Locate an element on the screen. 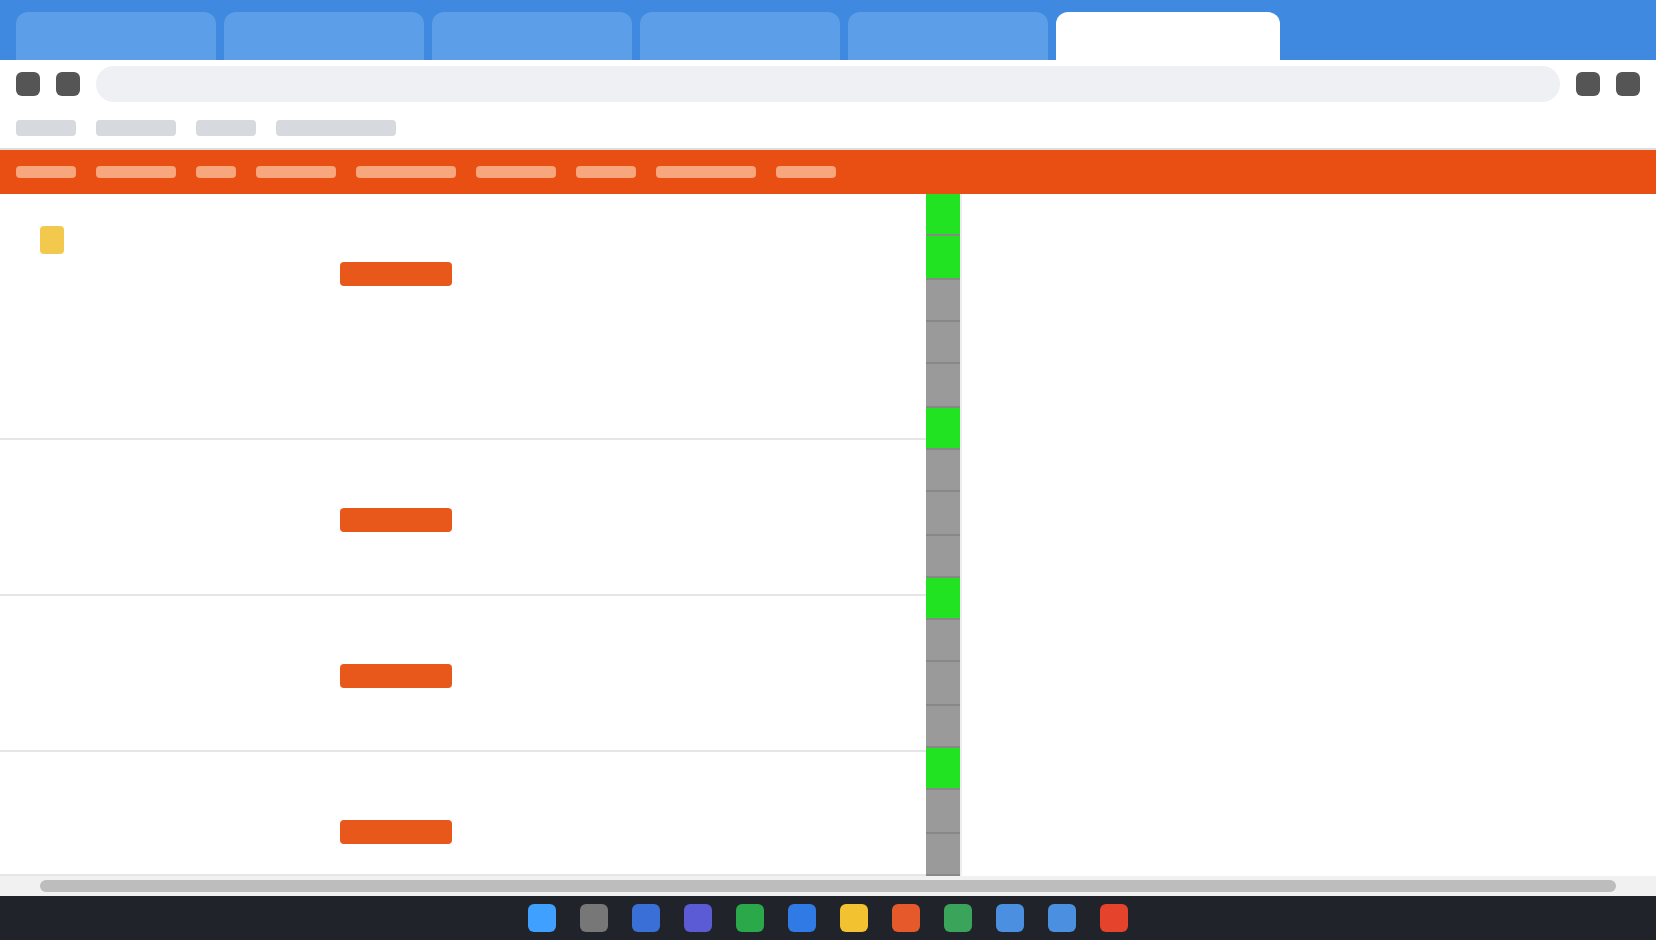  scrollbar is located at coordinates (828, 886).